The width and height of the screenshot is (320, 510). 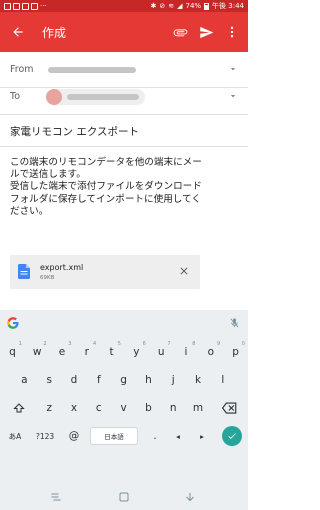 I want to click on from-label: From, so click(x=22, y=69).